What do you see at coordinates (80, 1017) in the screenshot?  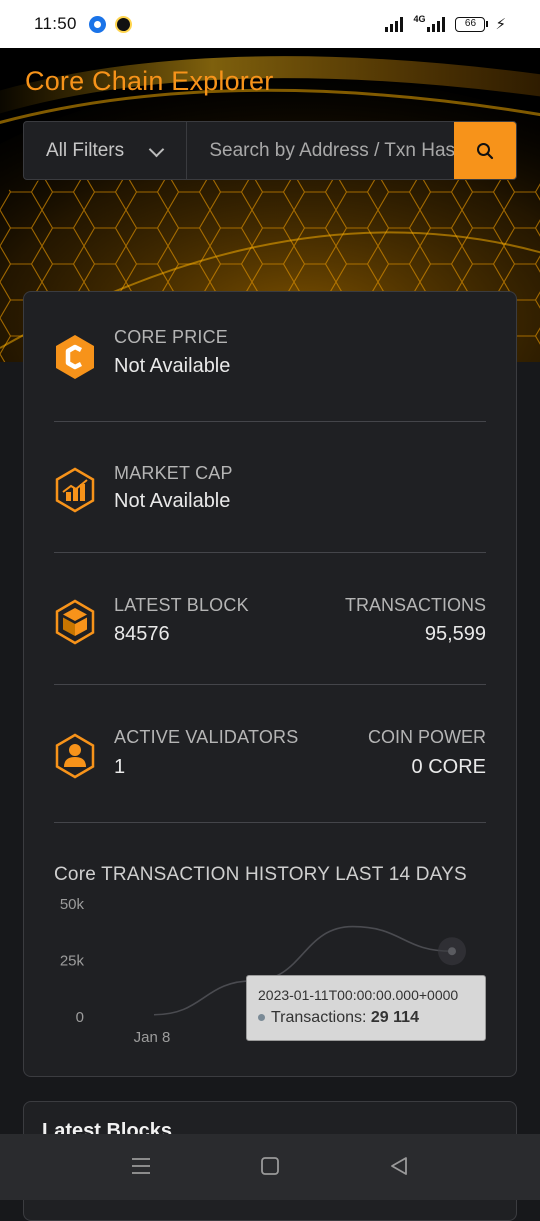 I see `y-tick-label: 0` at bounding box center [80, 1017].